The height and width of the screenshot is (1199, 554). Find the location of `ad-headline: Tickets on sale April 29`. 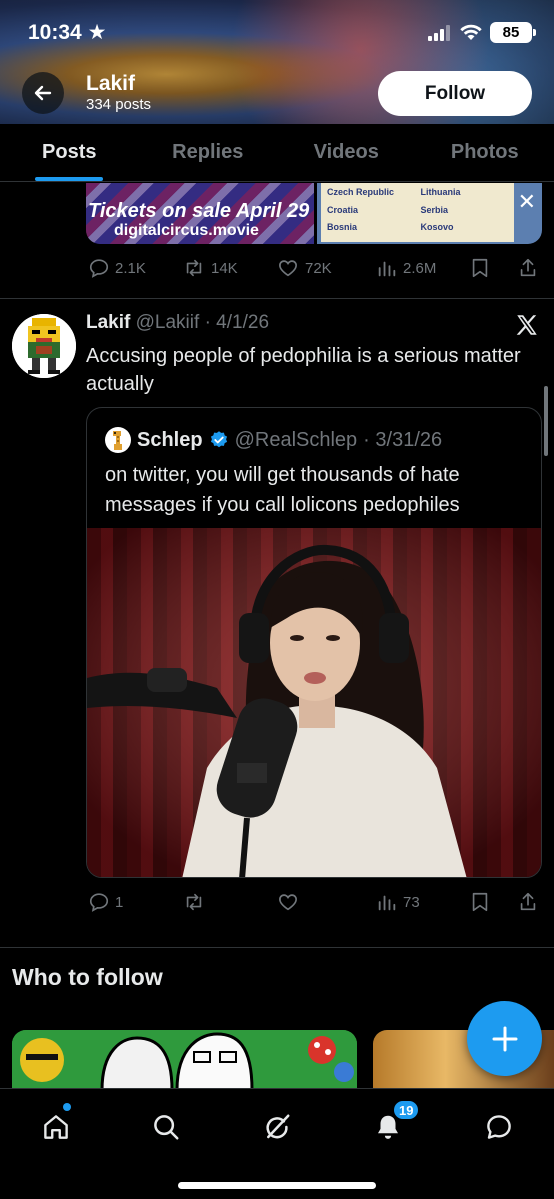

ad-headline: Tickets on sale April 29 is located at coordinates (199, 211).